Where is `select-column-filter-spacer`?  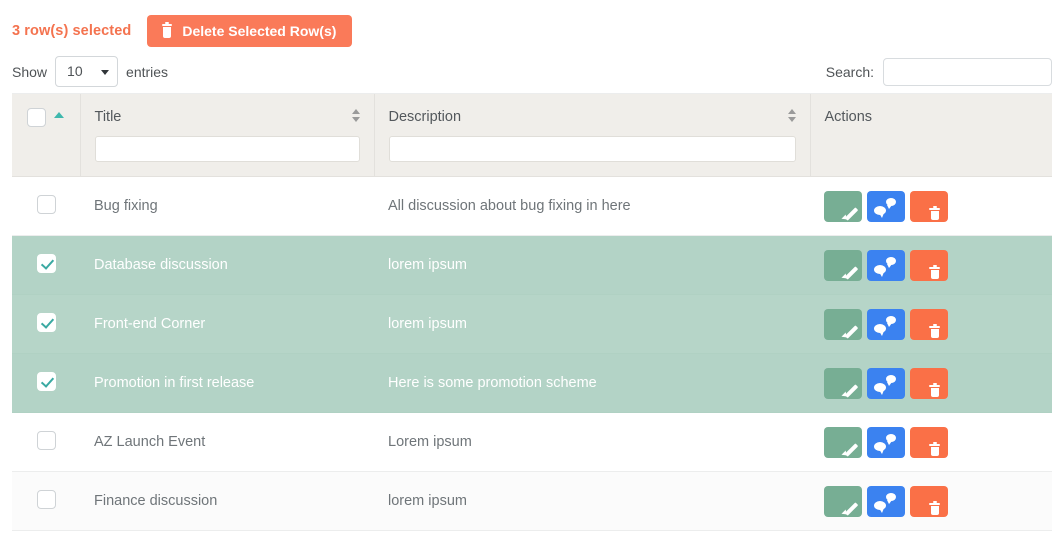 select-column-filter-spacer is located at coordinates (46, 143).